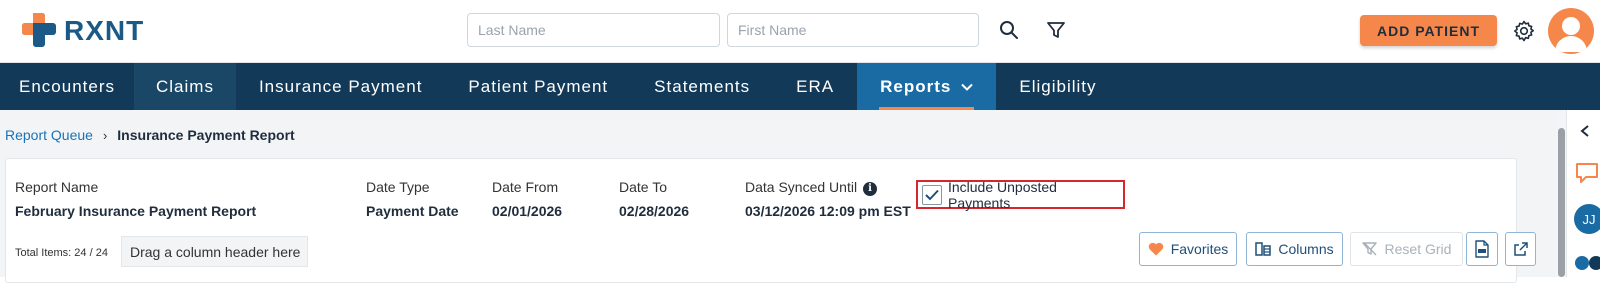  What do you see at coordinates (57, 187) in the screenshot?
I see `report-name-label: Report Name` at bounding box center [57, 187].